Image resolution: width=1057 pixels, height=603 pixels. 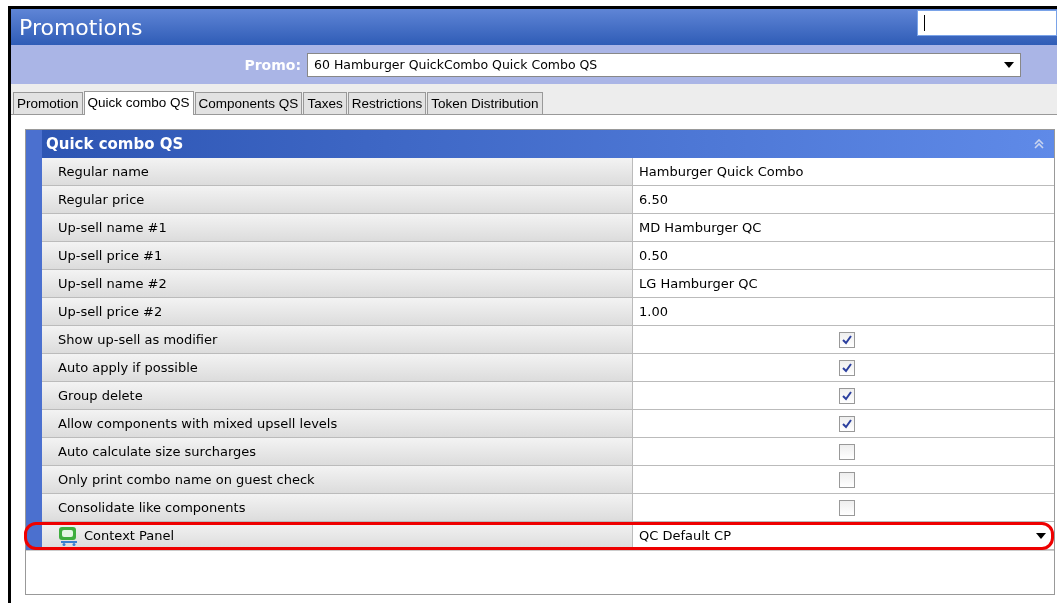 What do you see at coordinates (843, 536) in the screenshot?
I see `property-dropdown: QC Default CP` at bounding box center [843, 536].